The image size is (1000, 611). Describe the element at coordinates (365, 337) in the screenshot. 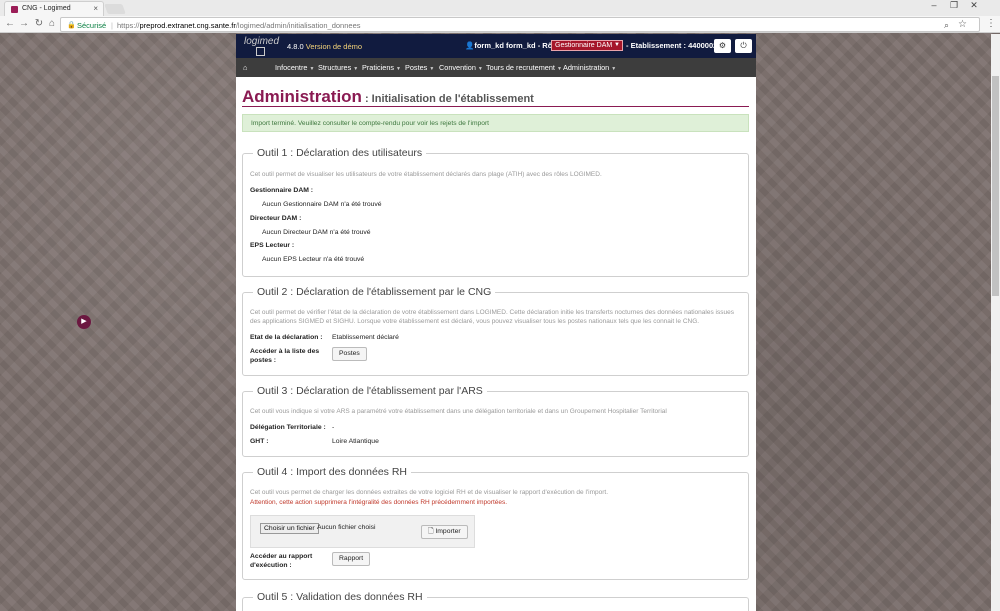

I see `etat-value: Etablissement déclaré` at that location.